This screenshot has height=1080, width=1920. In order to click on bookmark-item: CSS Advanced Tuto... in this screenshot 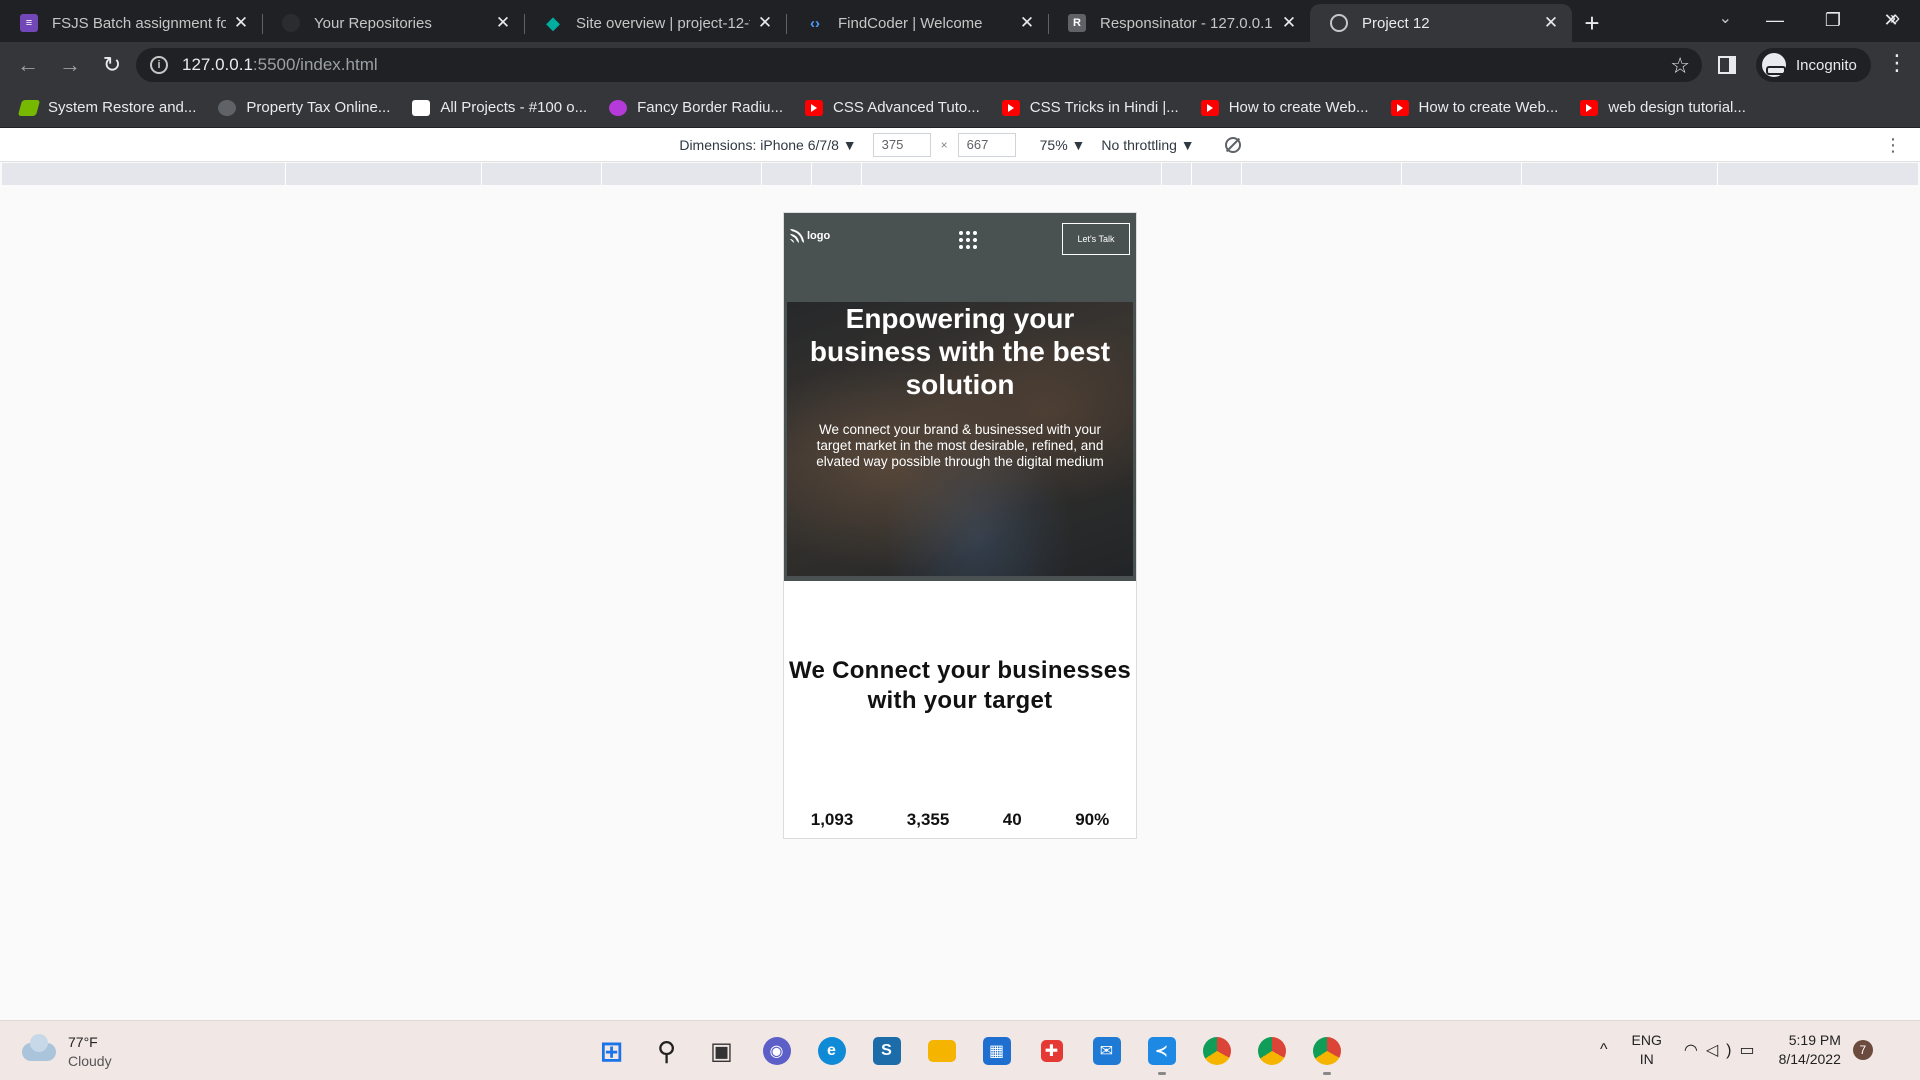, I will do `click(892, 107)`.